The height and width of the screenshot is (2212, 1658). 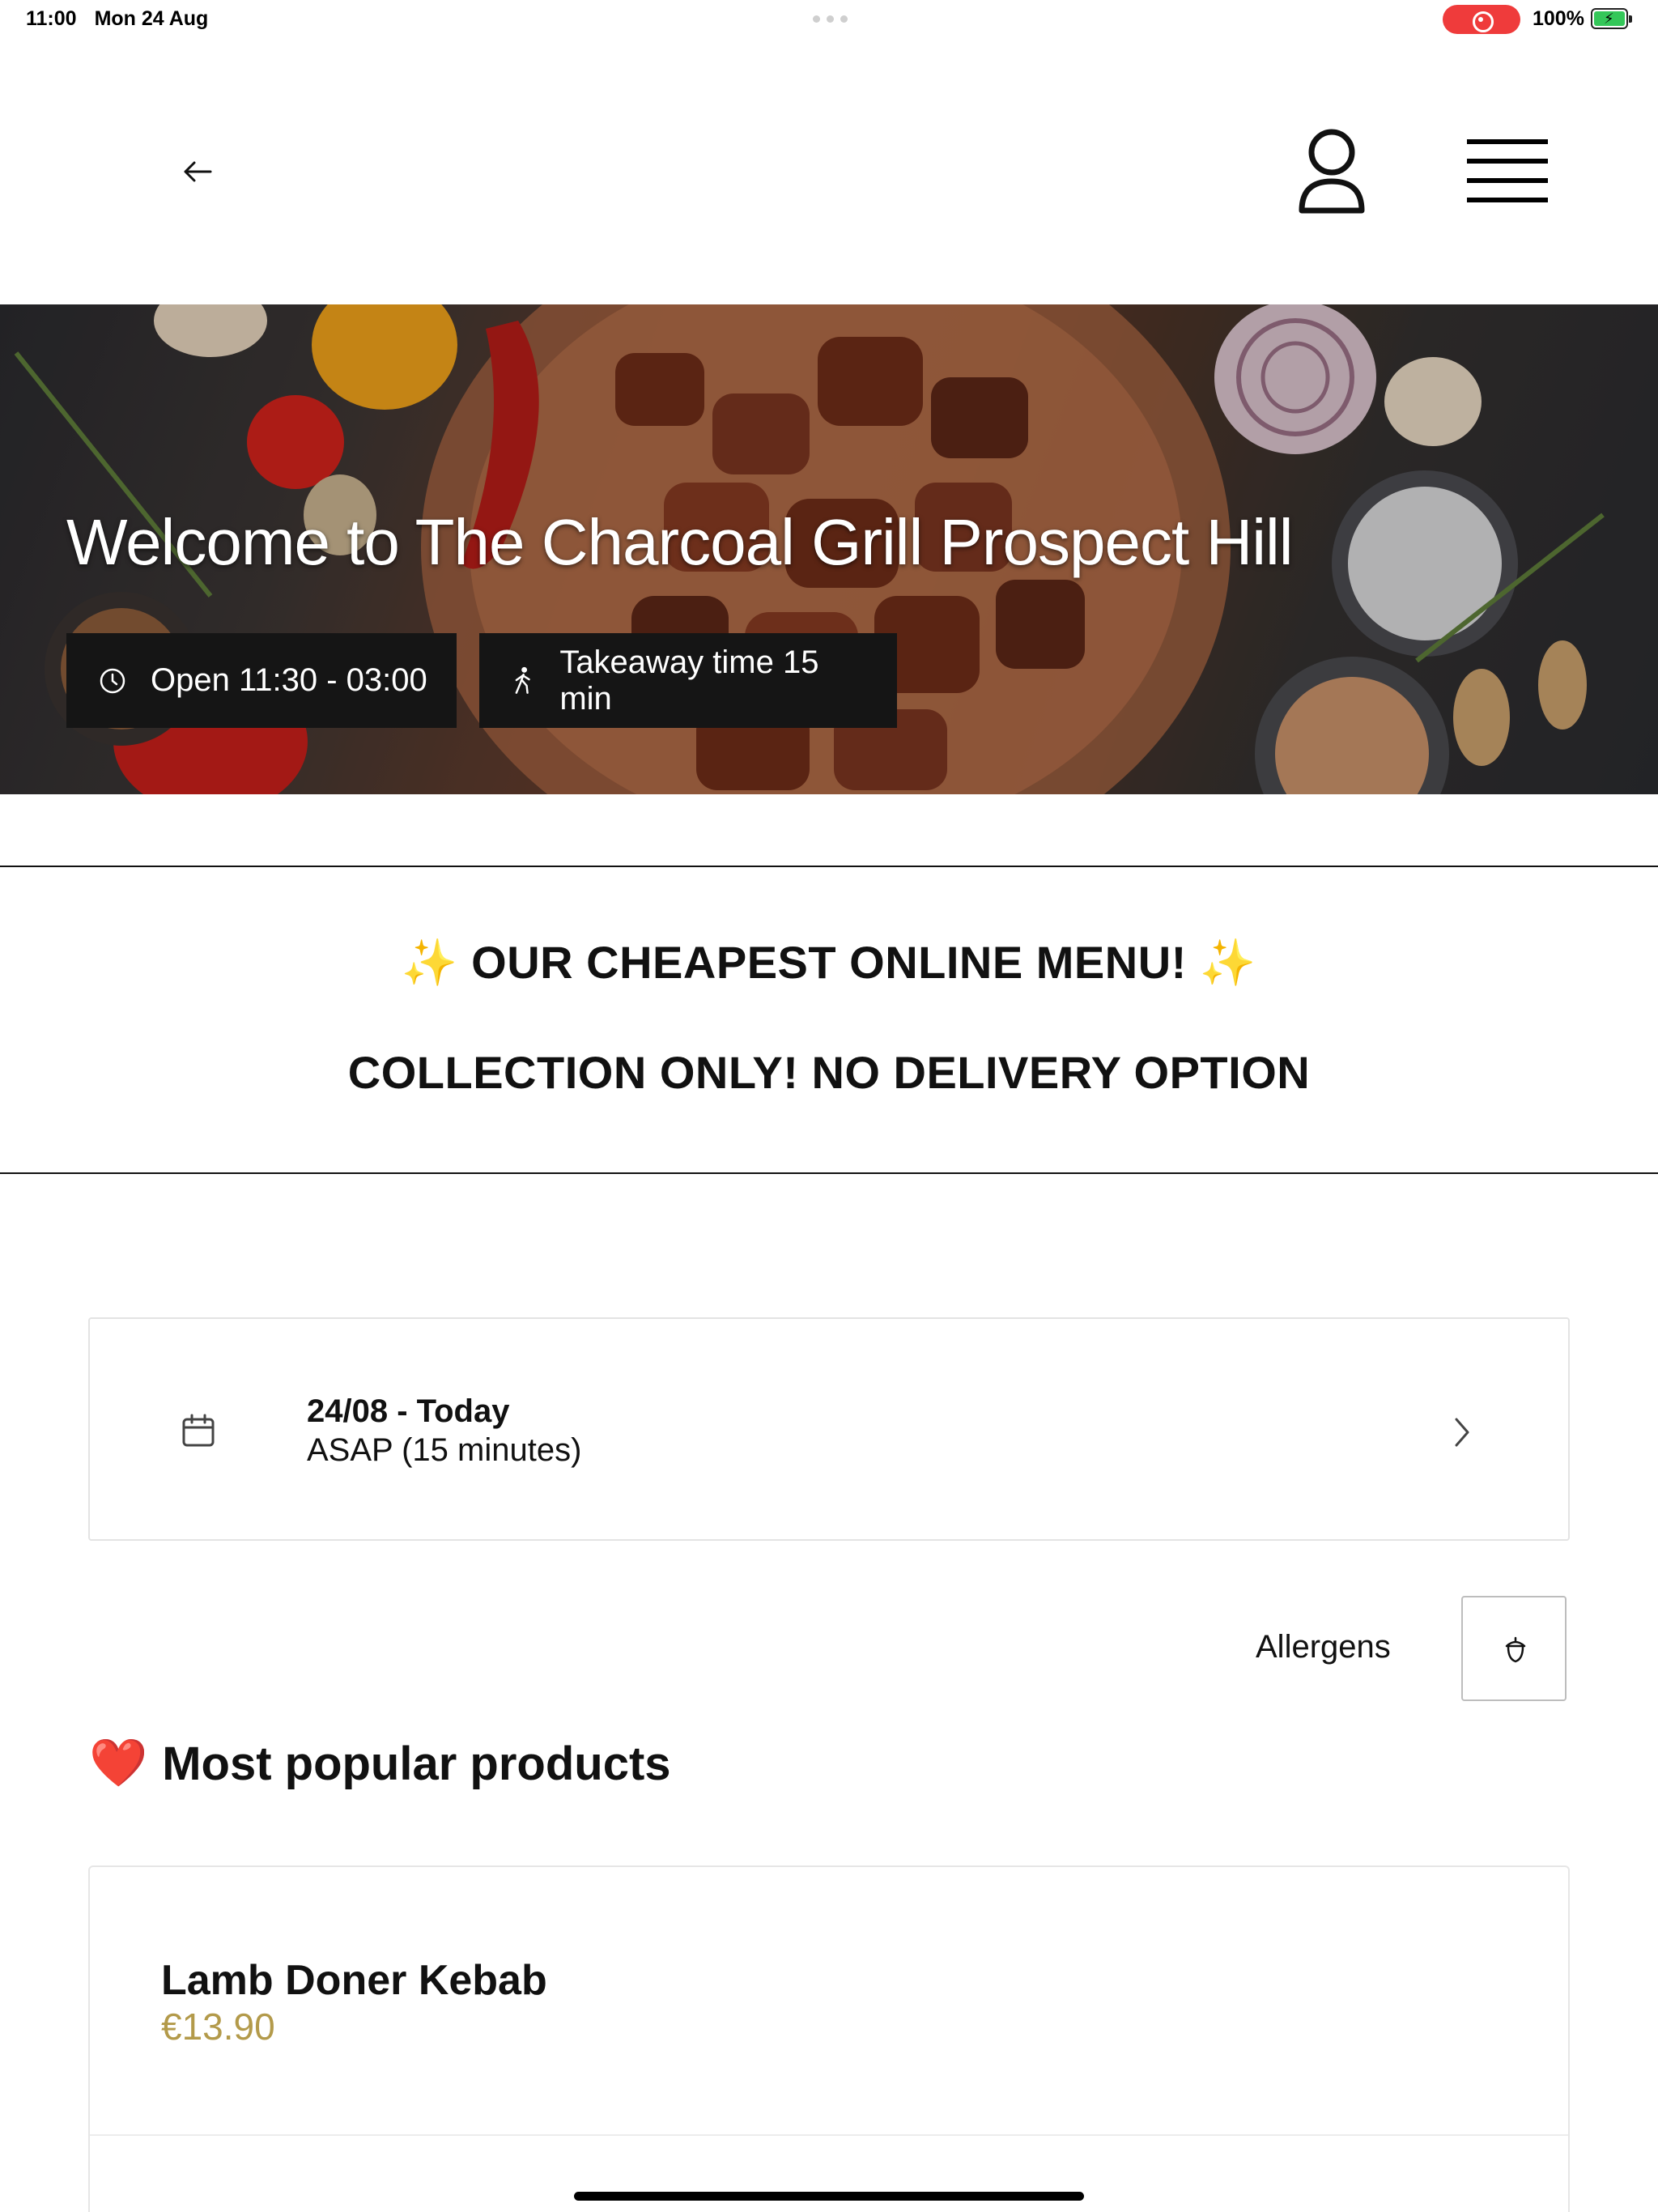 I want to click on battery-percent: 100%, so click(x=1558, y=19).